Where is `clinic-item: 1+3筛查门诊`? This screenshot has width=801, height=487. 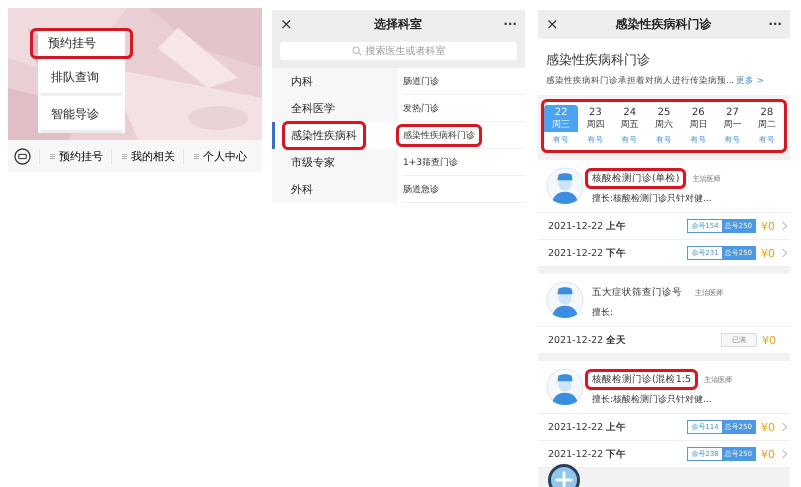
clinic-item: 1+3筛查门诊 is located at coordinates (430, 162).